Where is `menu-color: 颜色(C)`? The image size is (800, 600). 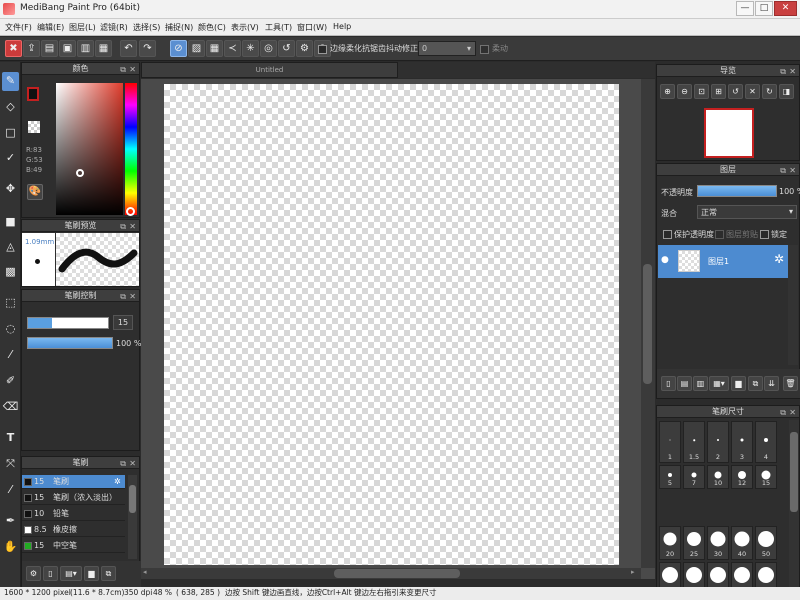
menu-color: 颜色(C) is located at coordinates (212, 27).